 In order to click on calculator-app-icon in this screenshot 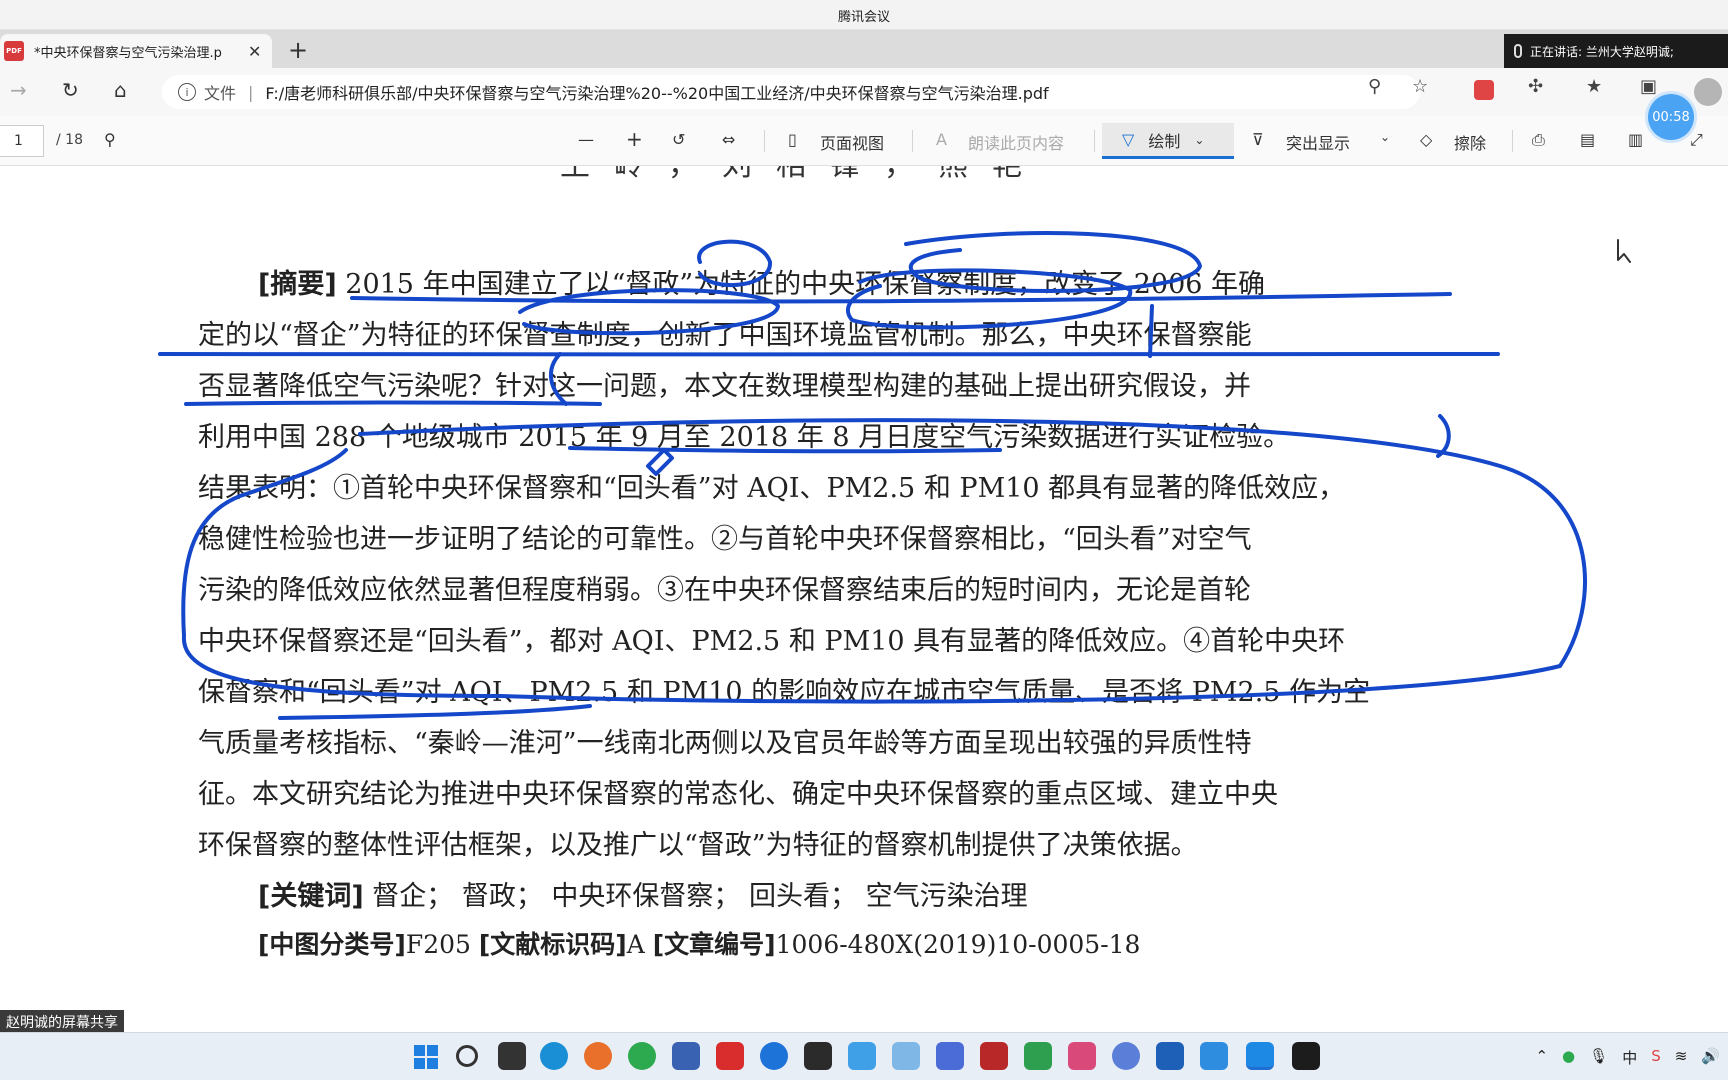, I will do `click(950, 1056)`.